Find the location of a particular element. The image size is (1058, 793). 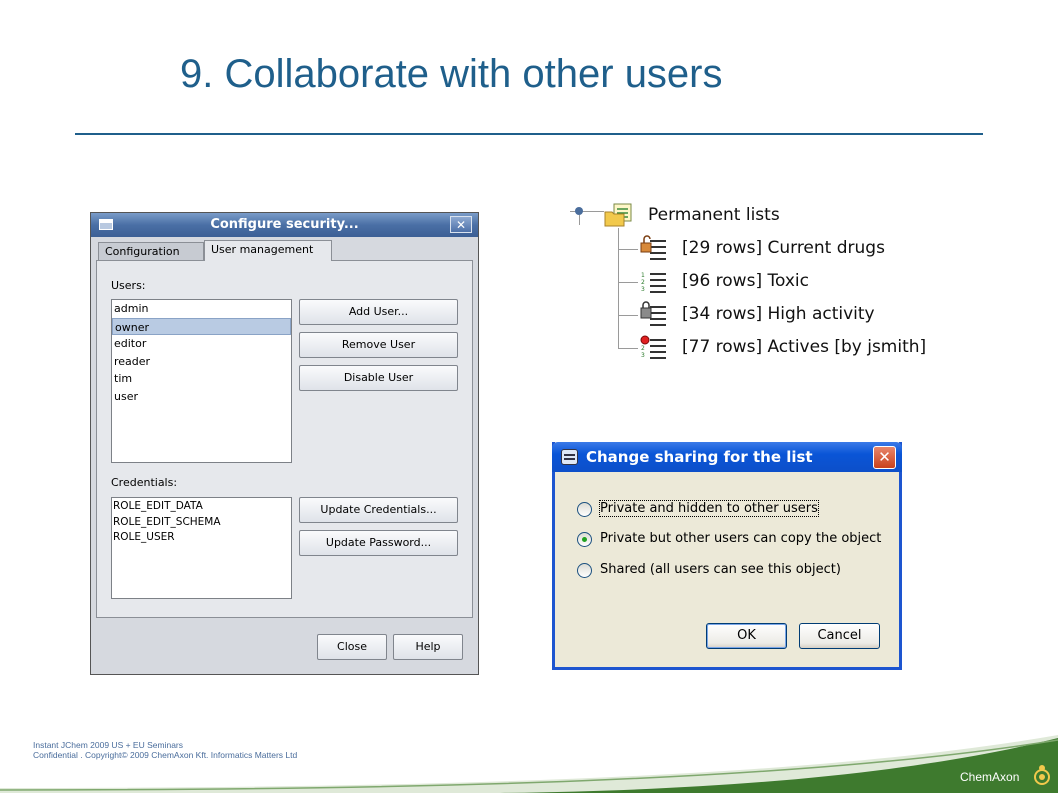

list-item: [34 rows] High activity is located at coordinates (778, 314).